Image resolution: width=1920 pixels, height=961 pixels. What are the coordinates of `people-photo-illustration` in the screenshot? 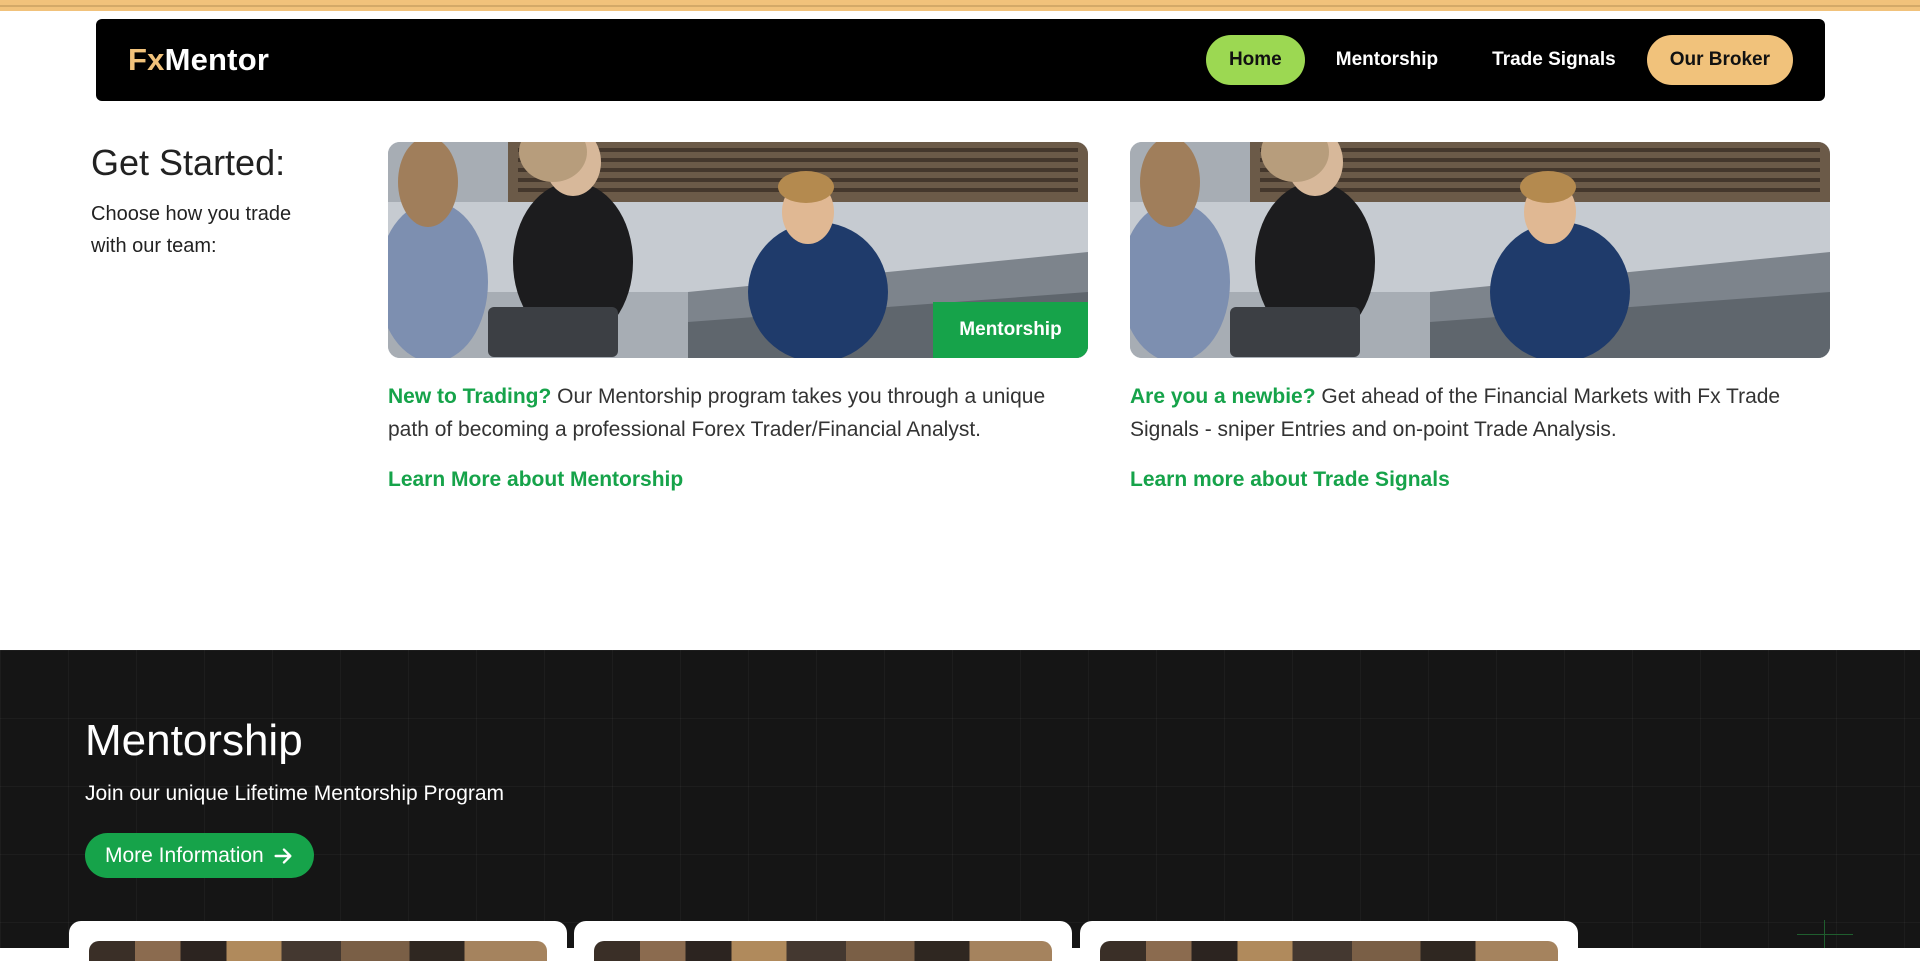 It's located at (1480, 250).